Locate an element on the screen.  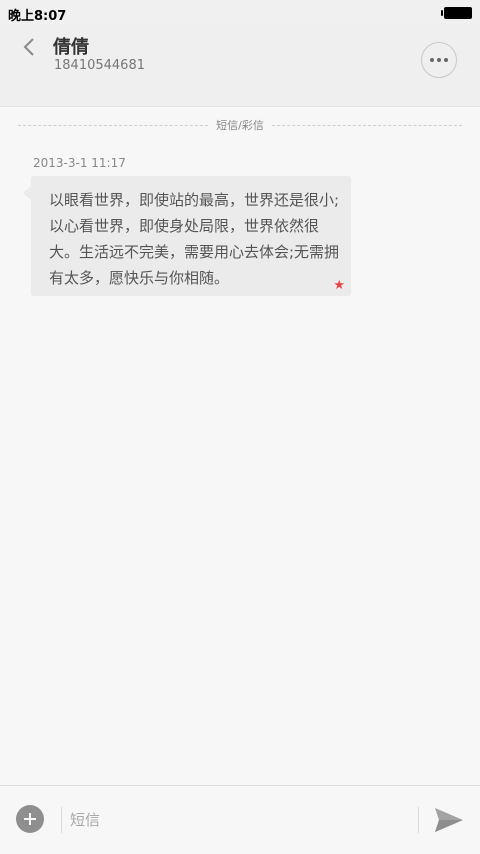
back-button is located at coordinates (29, 47).